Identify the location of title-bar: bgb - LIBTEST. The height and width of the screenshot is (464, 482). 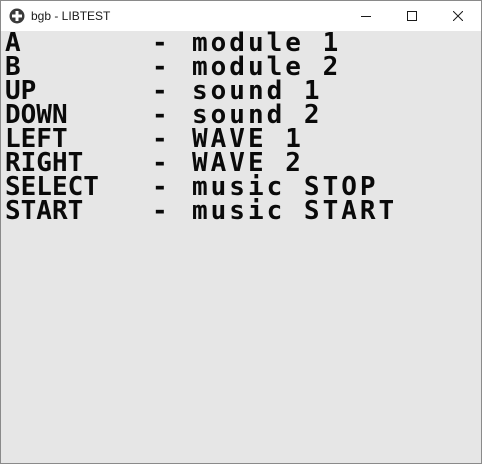
(241, 16).